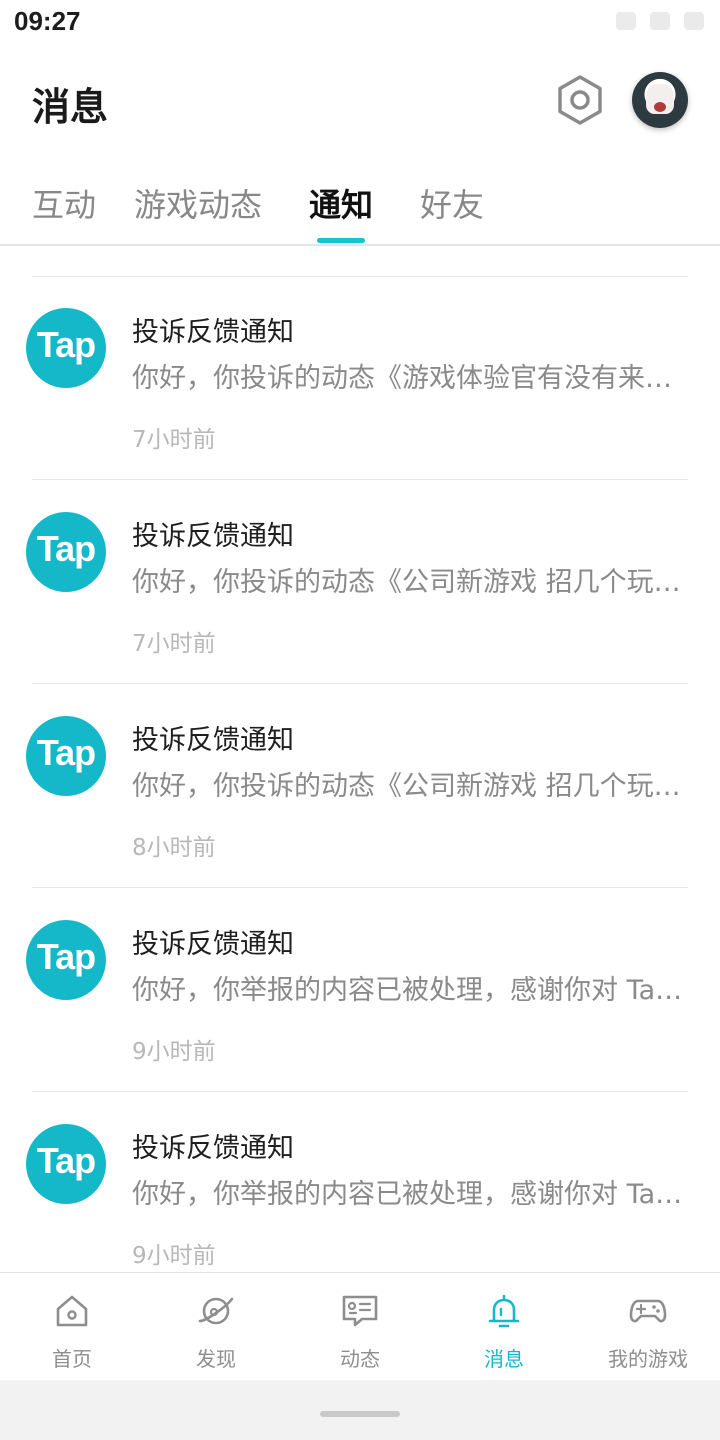 This screenshot has height=1440, width=720. What do you see at coordinates (341, 240) in the screenshot?
I see `active-tab-indicator` at bounding box center [341, 240].